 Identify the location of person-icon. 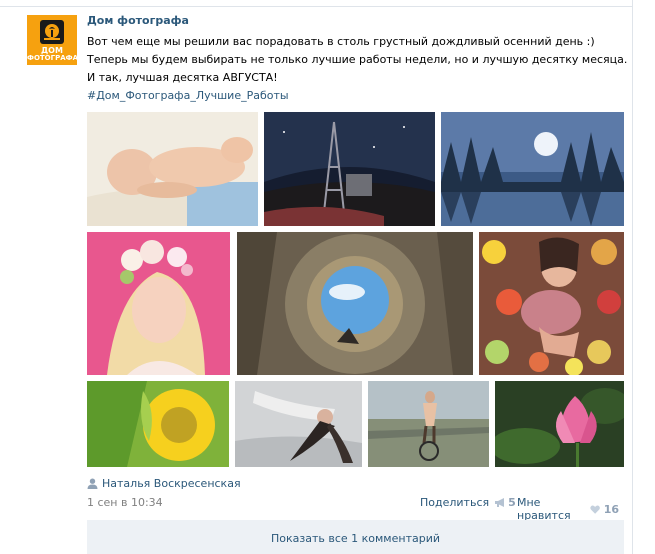
(92, 483).